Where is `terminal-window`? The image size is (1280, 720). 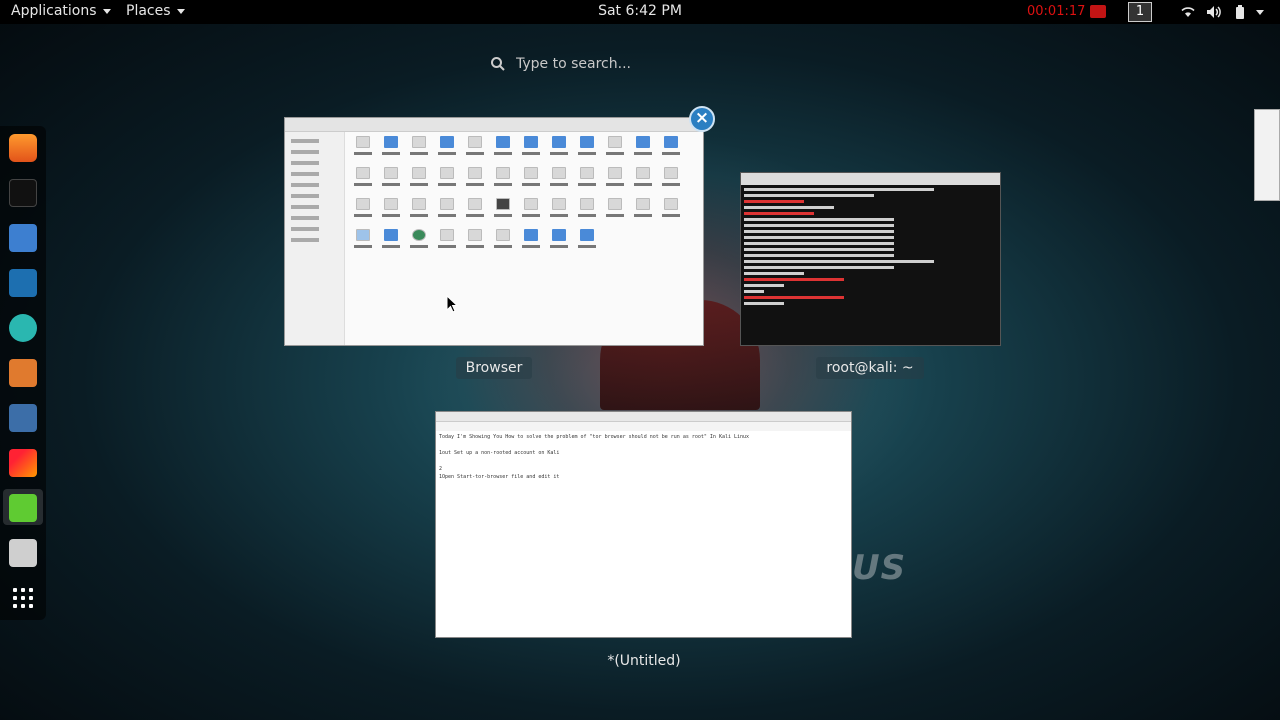
terminal-window is located at coordinates (870, 259).